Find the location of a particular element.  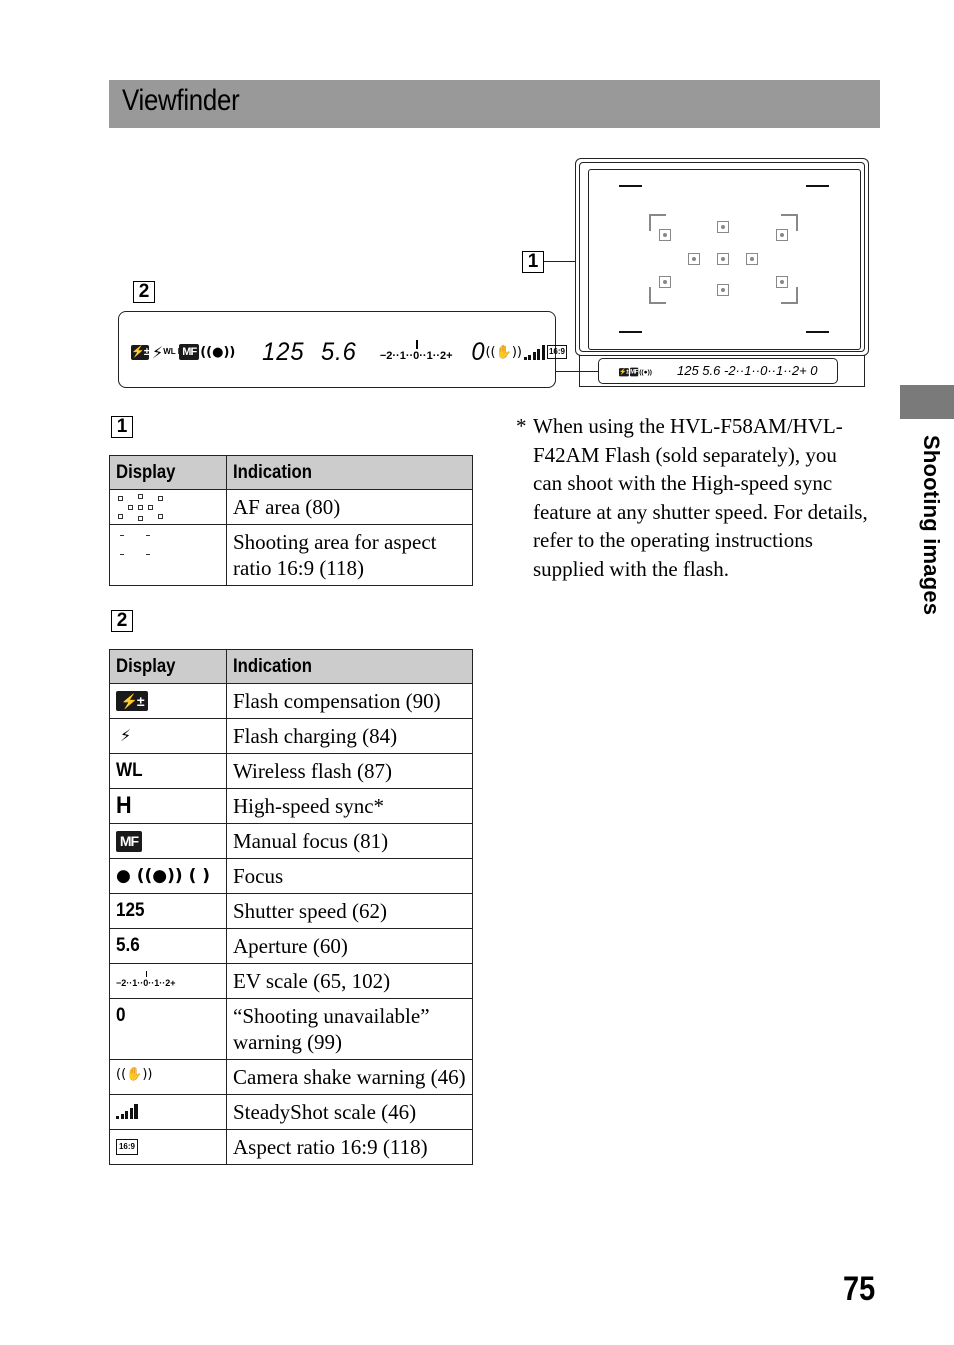

ev-scale-label: −2··1··0··1··2+ is located at coordinates (416, 356).